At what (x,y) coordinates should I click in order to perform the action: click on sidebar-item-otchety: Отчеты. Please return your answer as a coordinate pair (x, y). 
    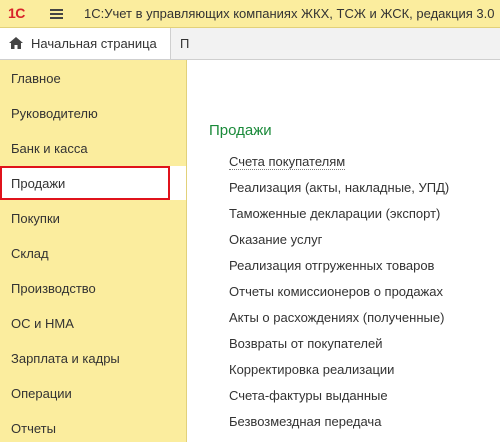
    Looking at the image, I should click on (93, 428).